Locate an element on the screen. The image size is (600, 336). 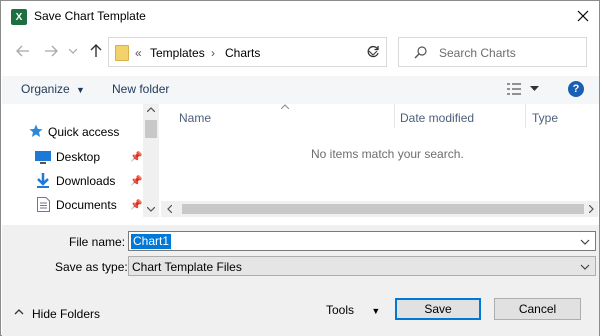
sort-indicator-icon is located at coordinates (285, 106).